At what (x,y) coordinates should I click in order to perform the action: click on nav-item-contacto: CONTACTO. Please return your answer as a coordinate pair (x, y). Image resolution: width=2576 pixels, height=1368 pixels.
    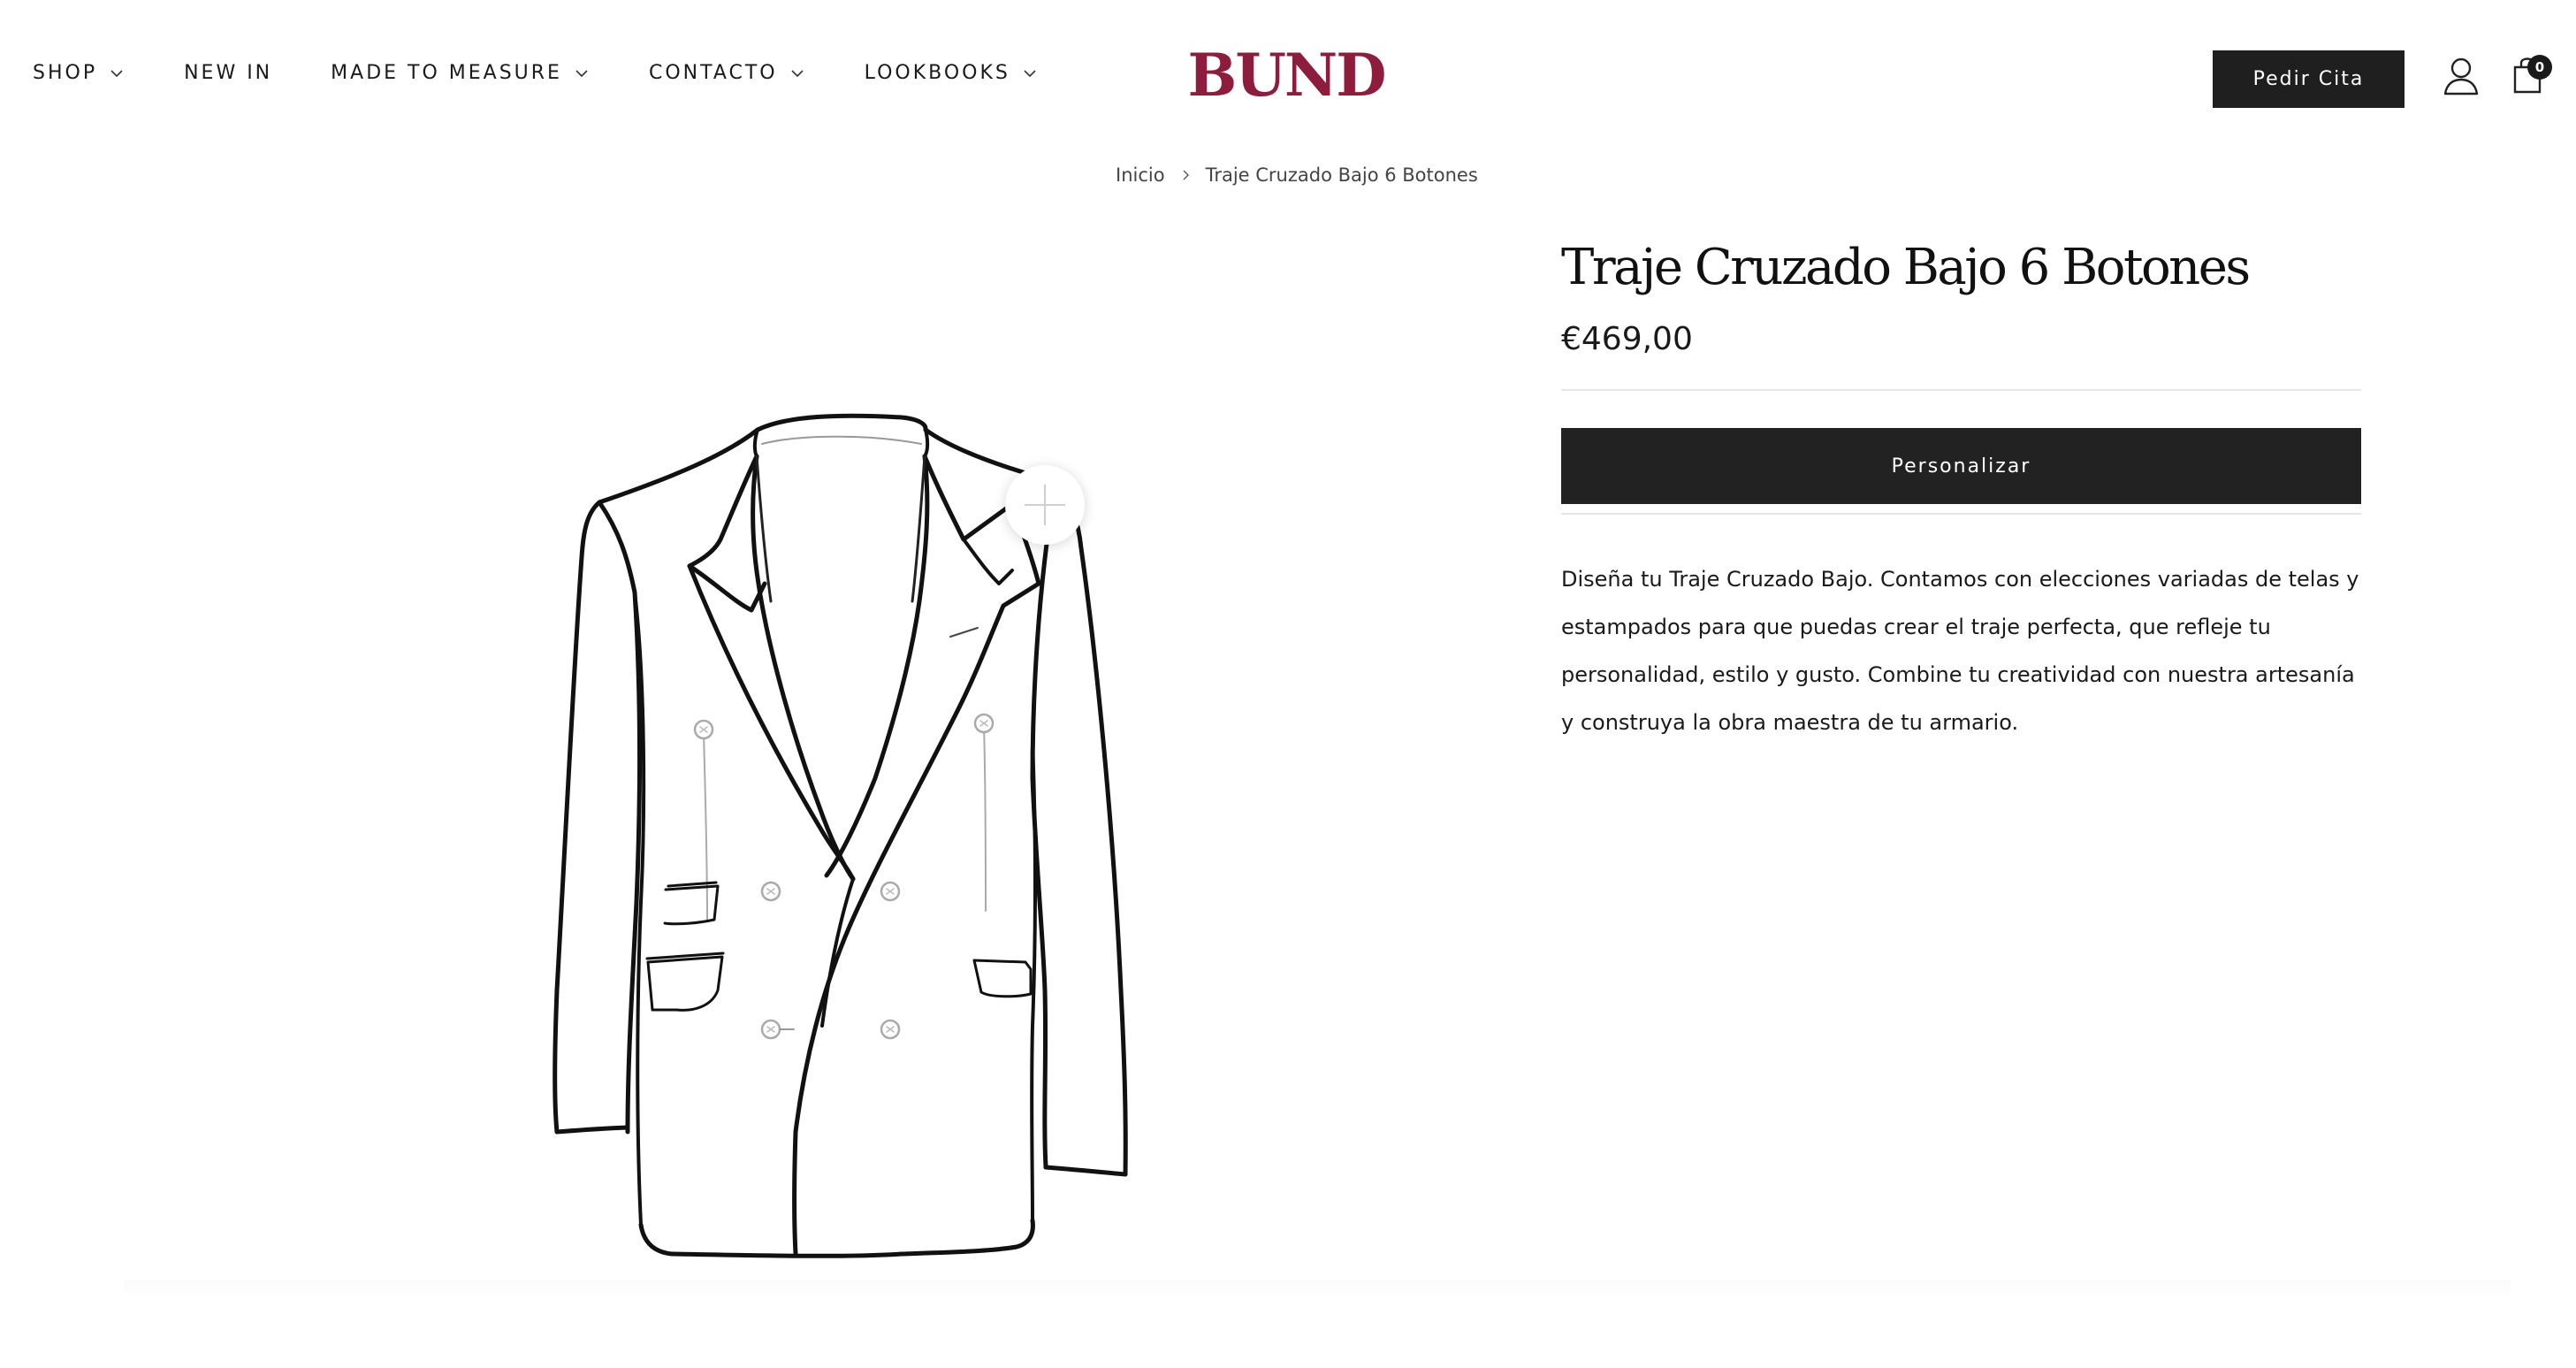
    Looking at the image, I should click on (727, 73).